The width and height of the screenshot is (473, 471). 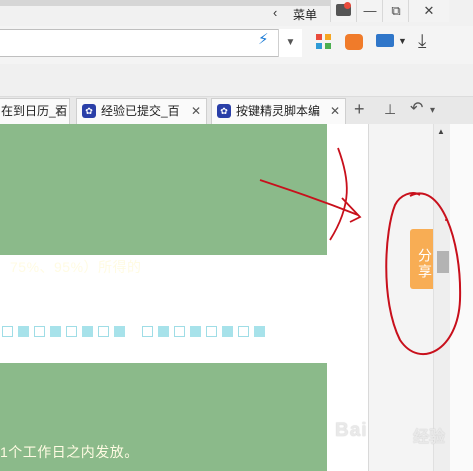 I want to click on remote-screen-icon, so click(x=385, y=40).